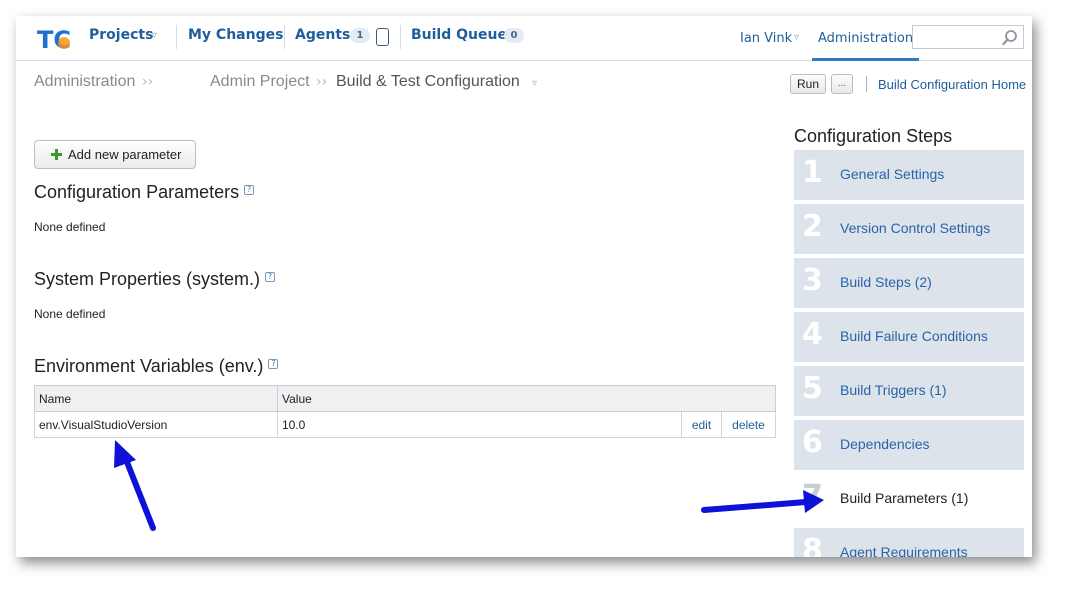 This screenshot has height=593, width=1068. Describe the element at coordinates (156, 398) in the screenshot. I see `column-header-name: Name` at that location.